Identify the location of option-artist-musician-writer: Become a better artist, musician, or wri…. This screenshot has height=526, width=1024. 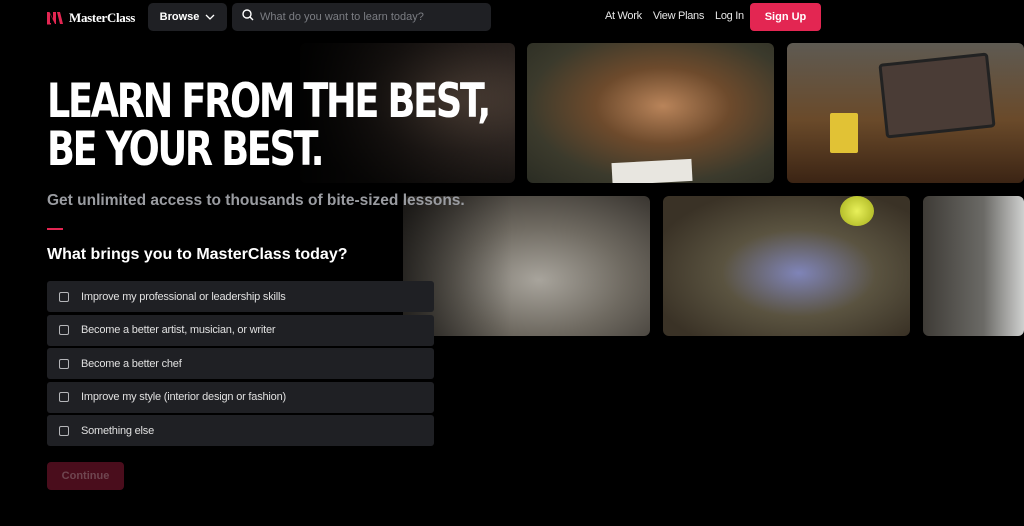
(240, 330).